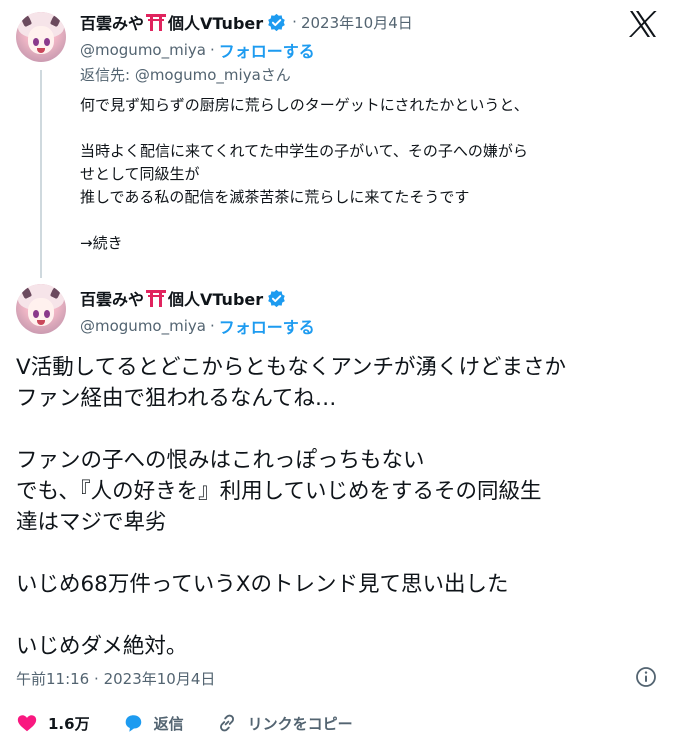  I want to click on tweet-text-line: →続き, so click(101, 243).